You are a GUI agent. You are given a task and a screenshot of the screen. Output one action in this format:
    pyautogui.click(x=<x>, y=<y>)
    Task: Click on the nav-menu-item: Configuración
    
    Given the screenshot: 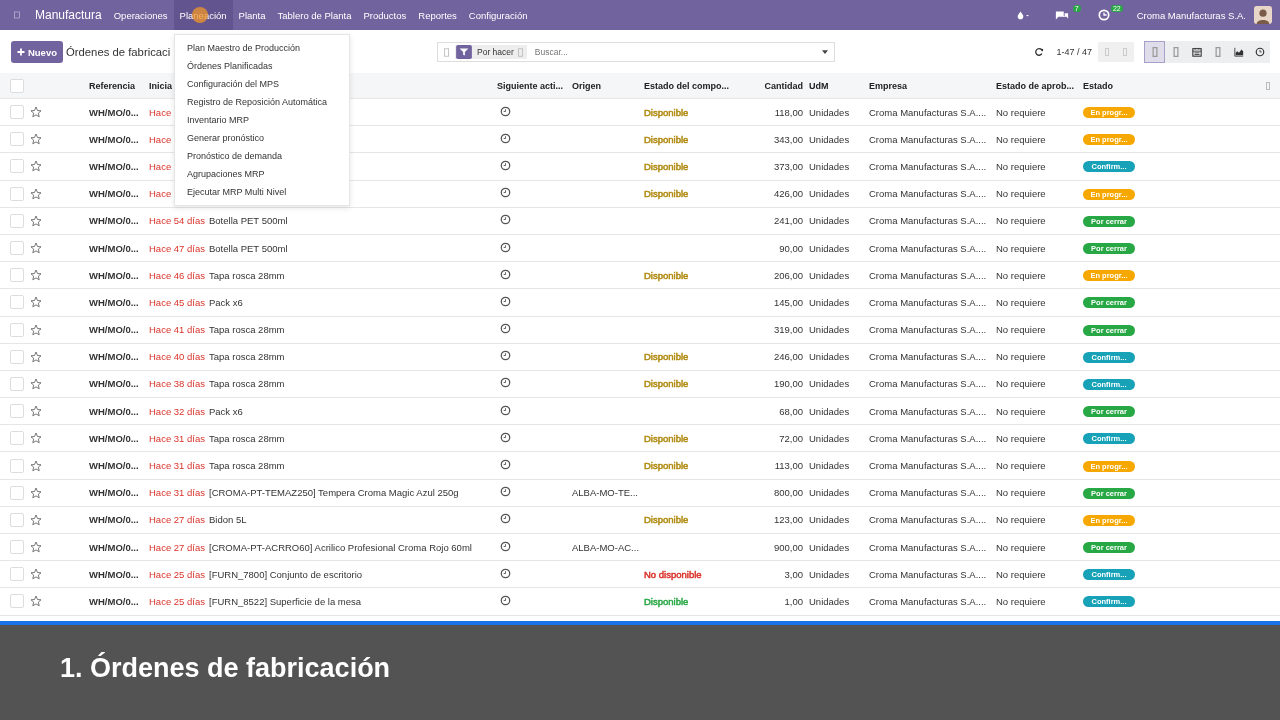 What is the action you would take?
    pyautogui.click(x=498, y=15)
    